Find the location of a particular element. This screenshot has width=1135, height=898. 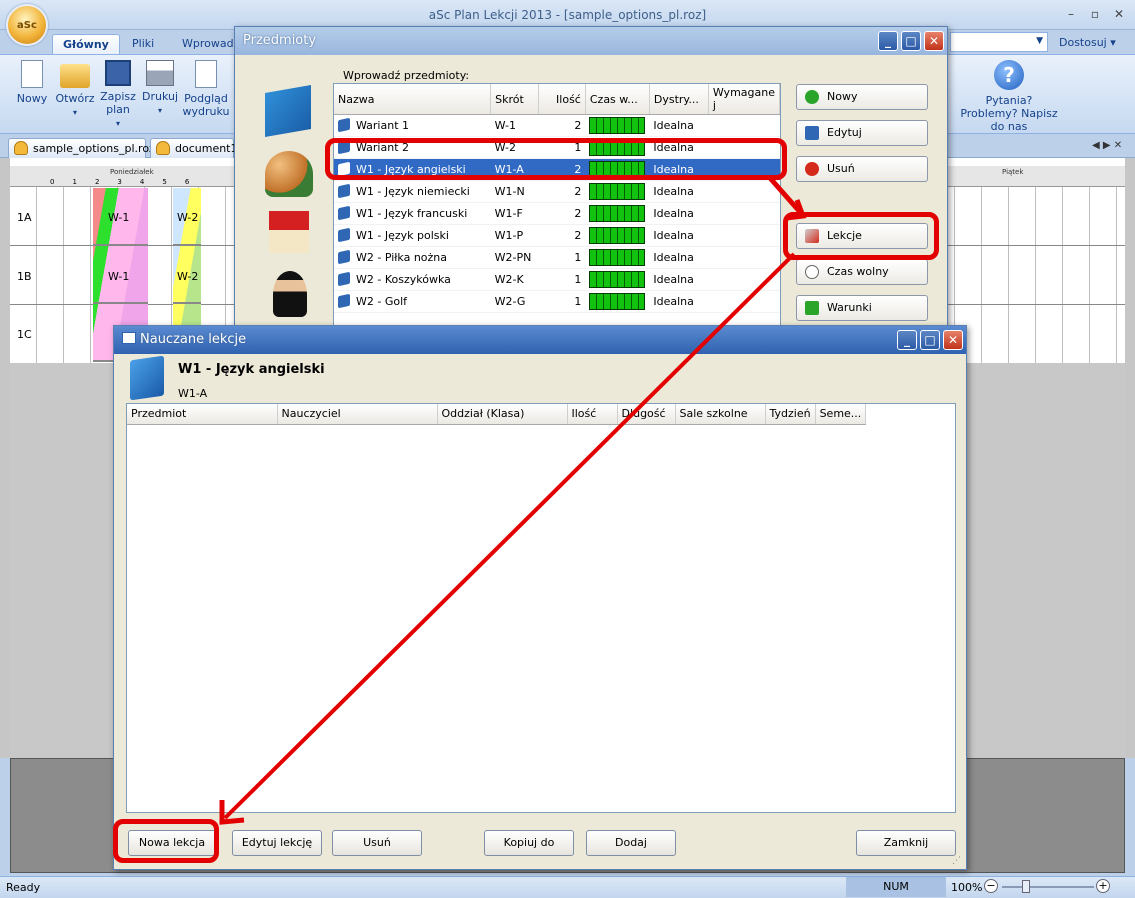

col-oddzial: Oddział (Klasa) is located at coordinates (502, 414).